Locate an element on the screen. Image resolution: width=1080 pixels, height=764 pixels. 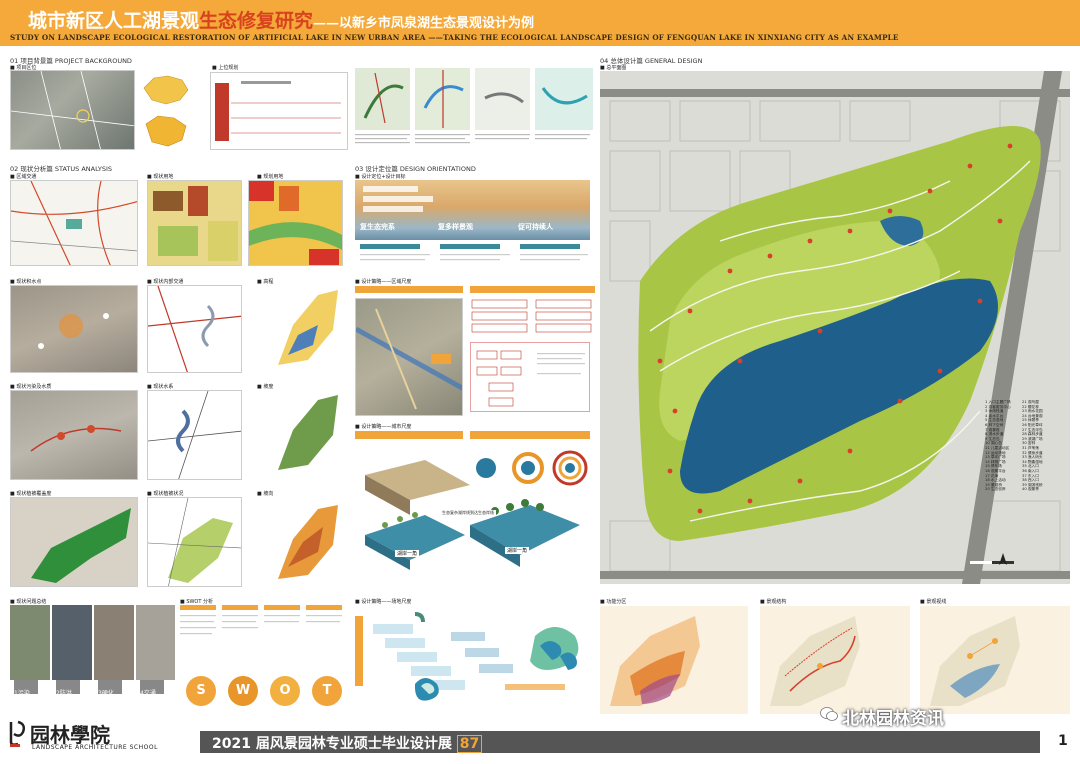
regional-traffic-map is located at coordinates (74, 223).